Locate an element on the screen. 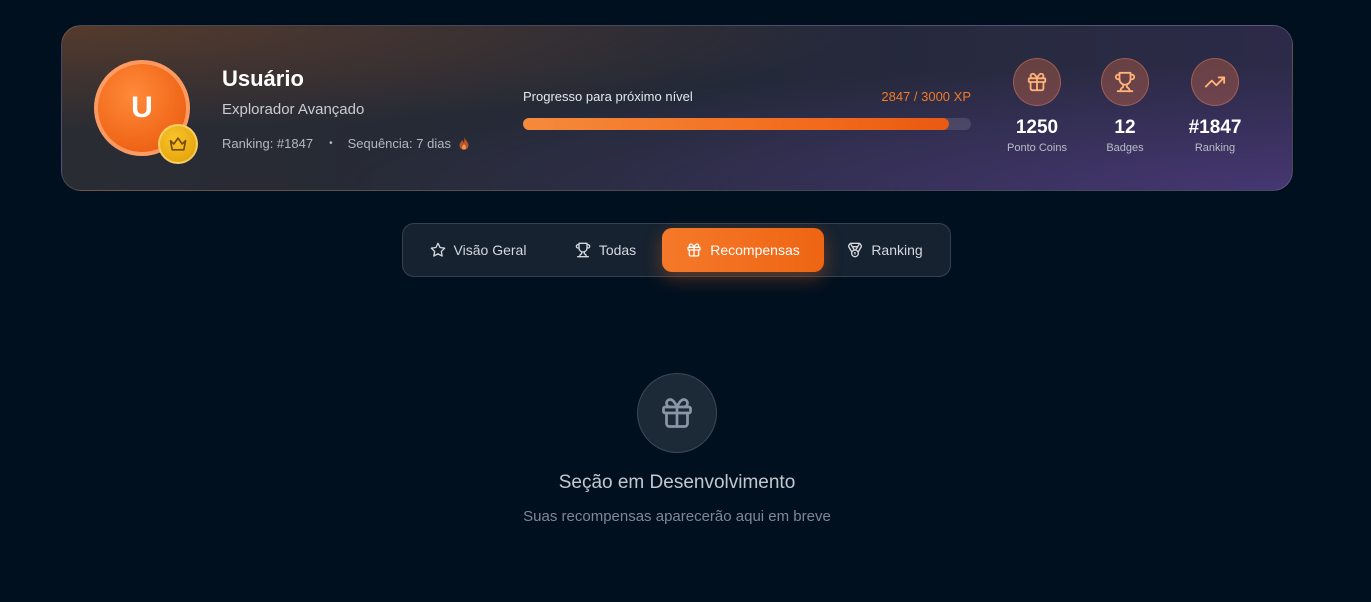 The image size is (1371, 602). stat-ranking: #1847 Ranking is located at coordinates (1215, 106).